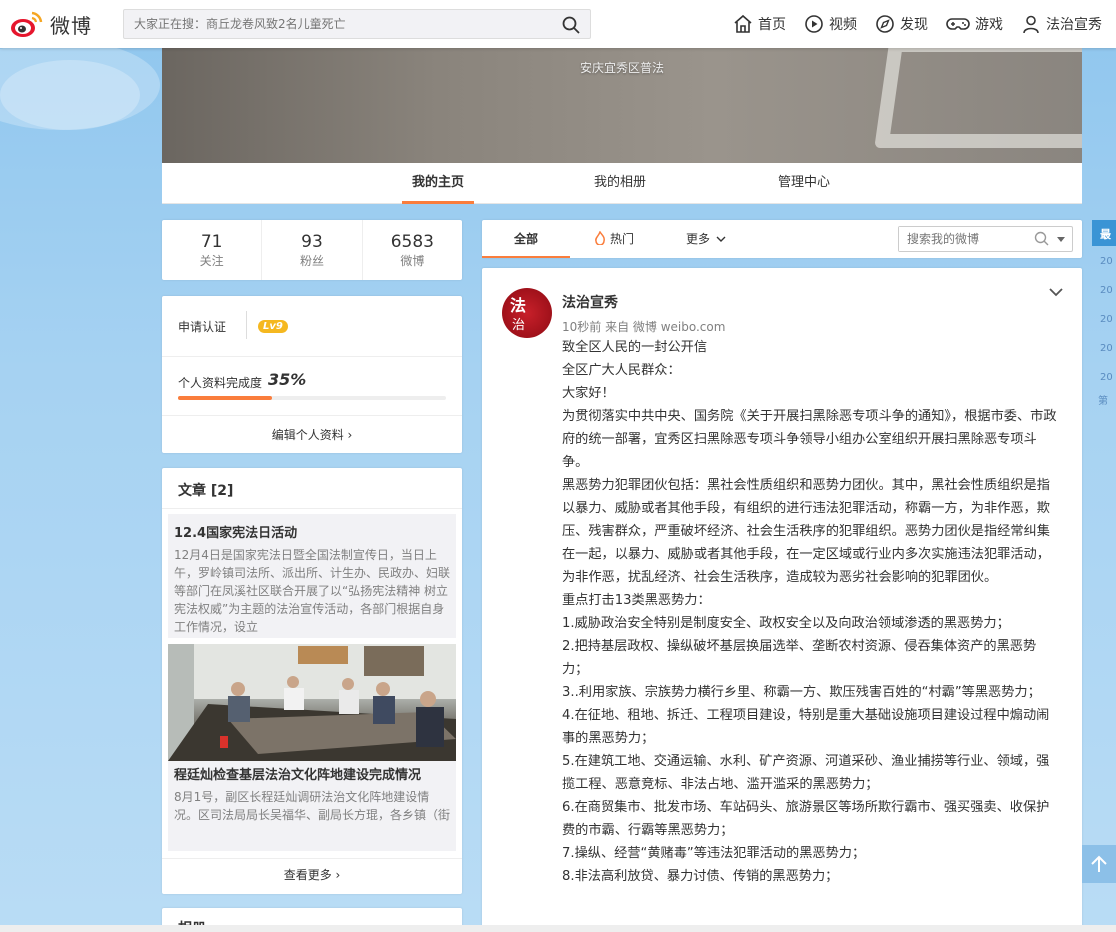 The image size is (1116, 932). I want to click on stat-following: 71 关注, so click(212, 250).